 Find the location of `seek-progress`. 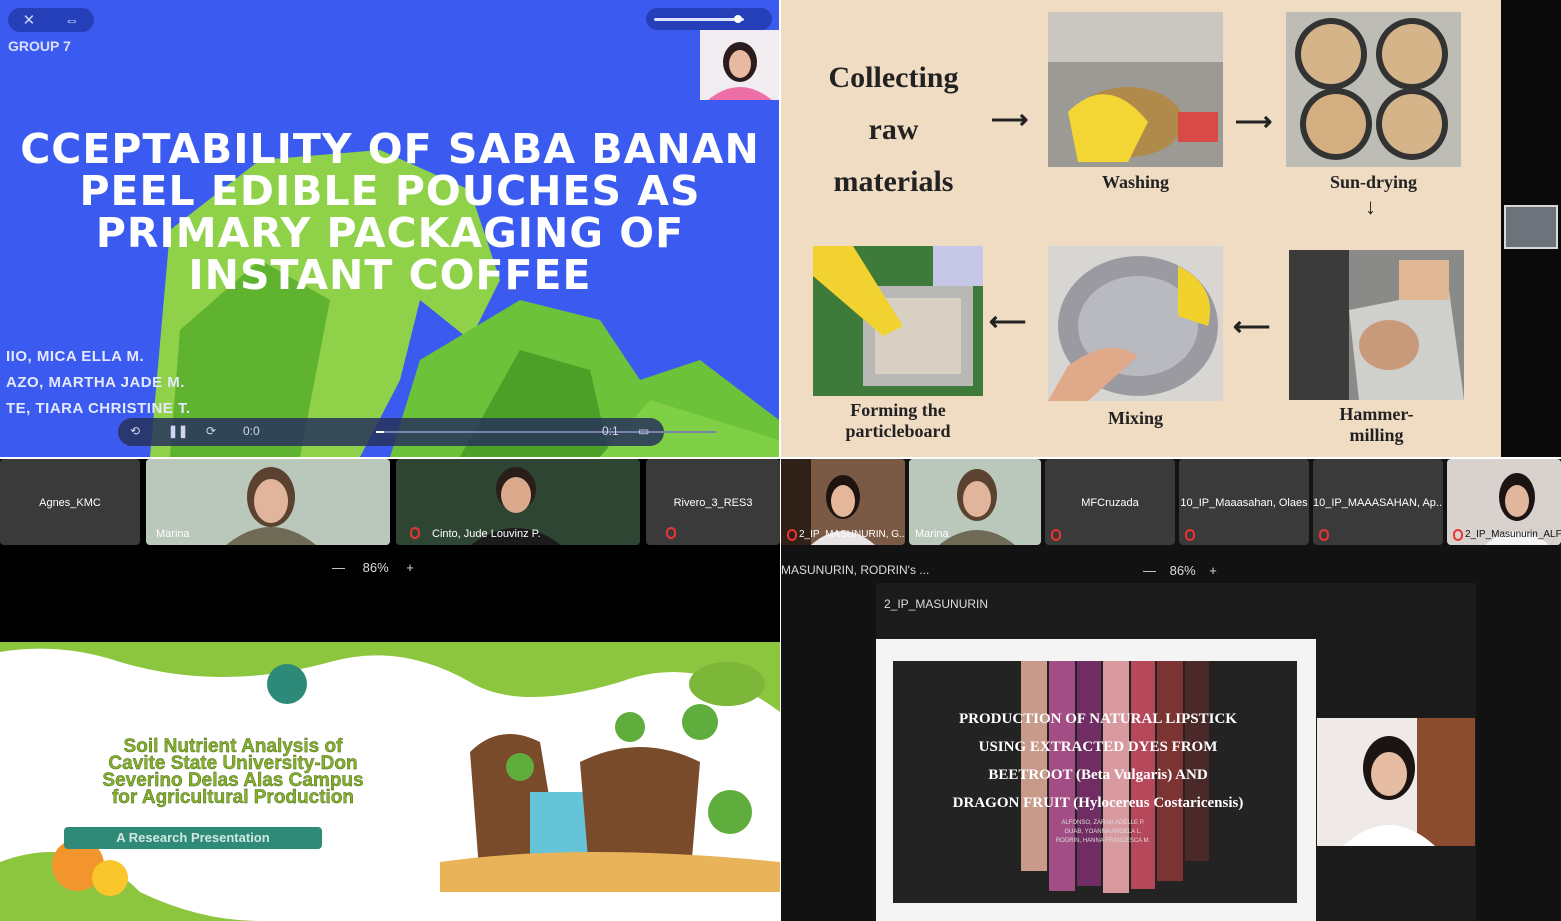

seek-progress is located at coordinates (380, 432).